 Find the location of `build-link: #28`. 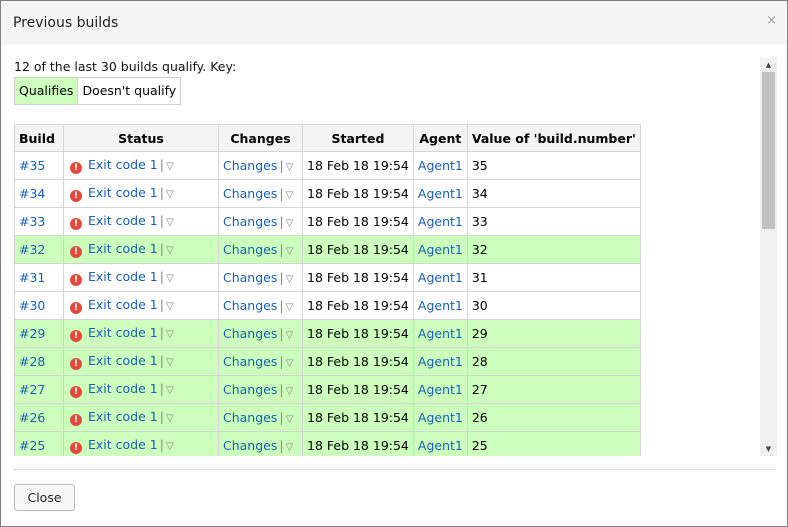

build-link: #28 is located at coordinates (32, 361).